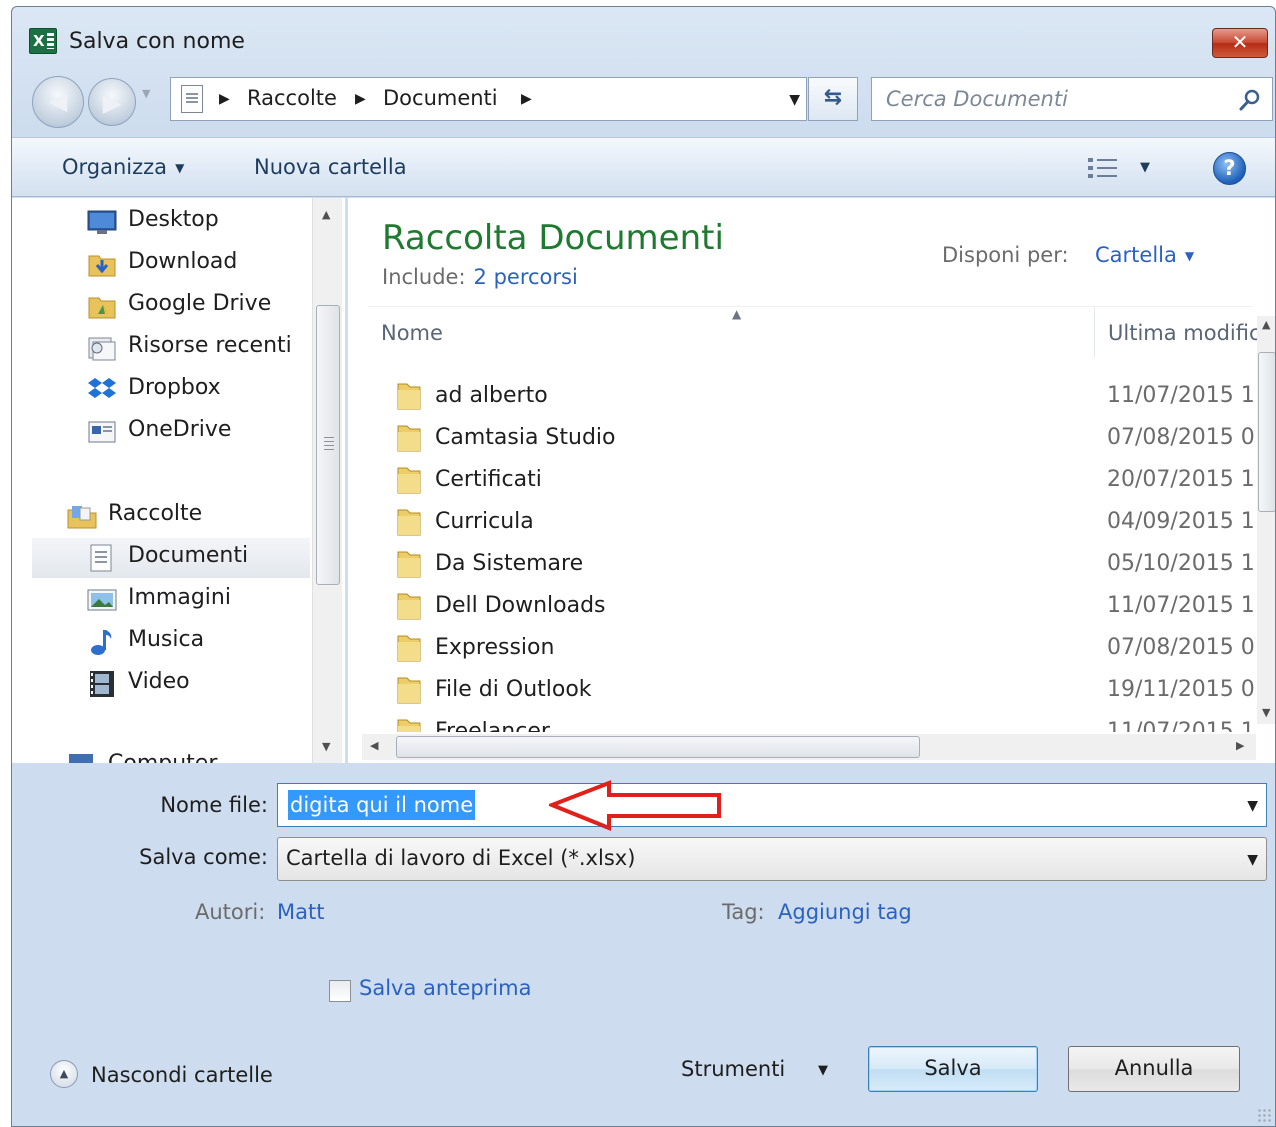 The width and height of the screenshot is (1276, 1127). Describe the element at coordinates (102, 684) in the screenshot. I see `video-icon` at that location.